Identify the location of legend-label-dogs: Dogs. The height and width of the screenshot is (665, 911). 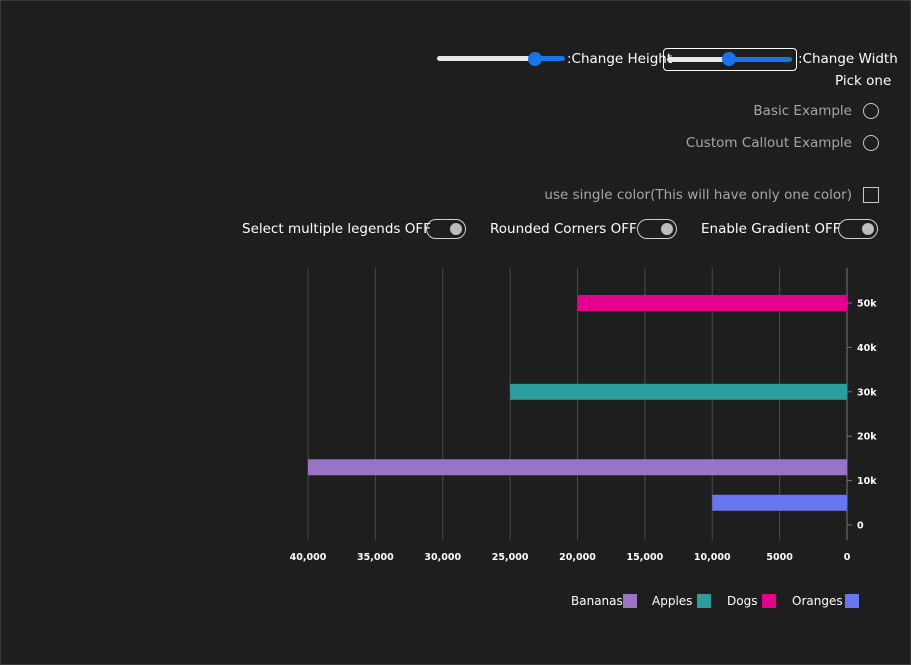
(742, 601).